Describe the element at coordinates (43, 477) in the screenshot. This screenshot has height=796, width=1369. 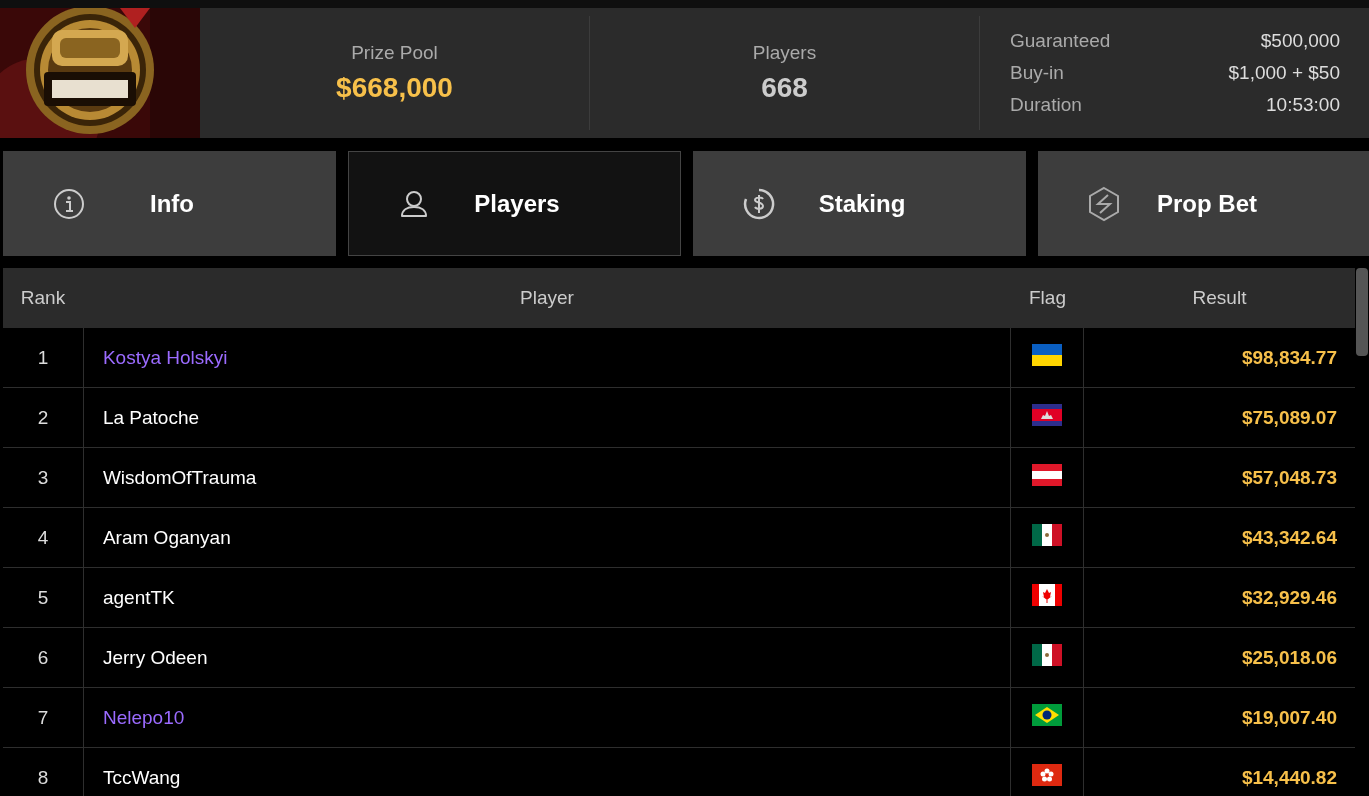
I see `rank-cell: 3` at that location.